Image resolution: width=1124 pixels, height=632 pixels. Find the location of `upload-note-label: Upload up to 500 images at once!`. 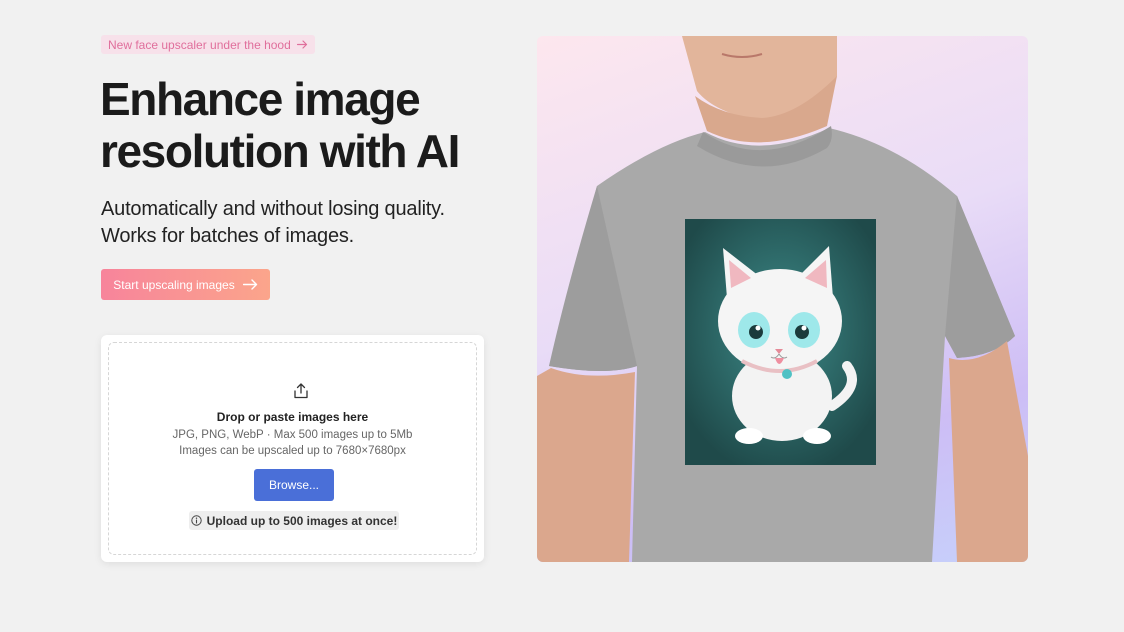

upload-note-label: Upload up to 500 images at once! is located at coordinates (302, 520).